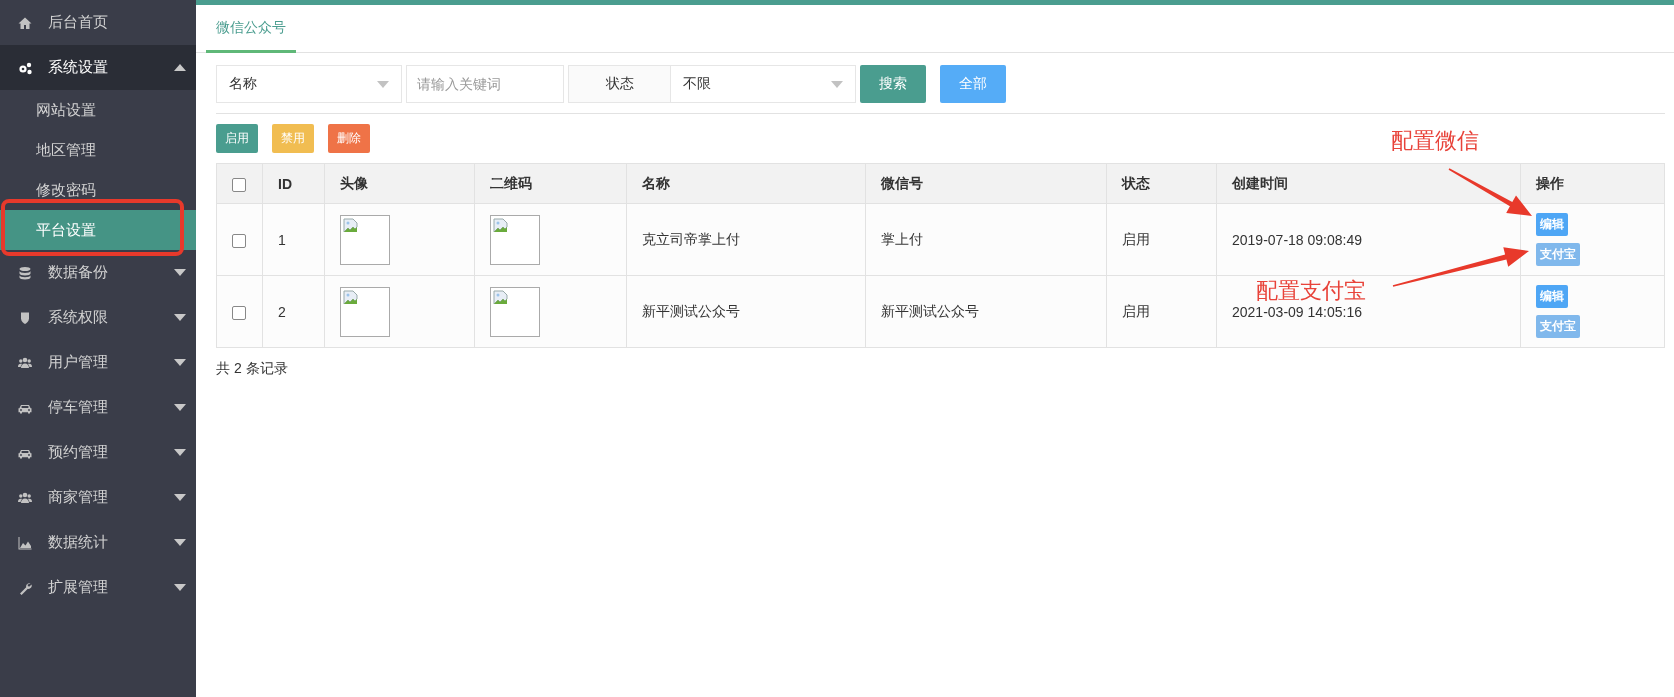 The image size is (1674, 697). Describe the element at coordinates (98, 110) in the screenshot. I see `sidebar-subitem: 网站设置` at that location.